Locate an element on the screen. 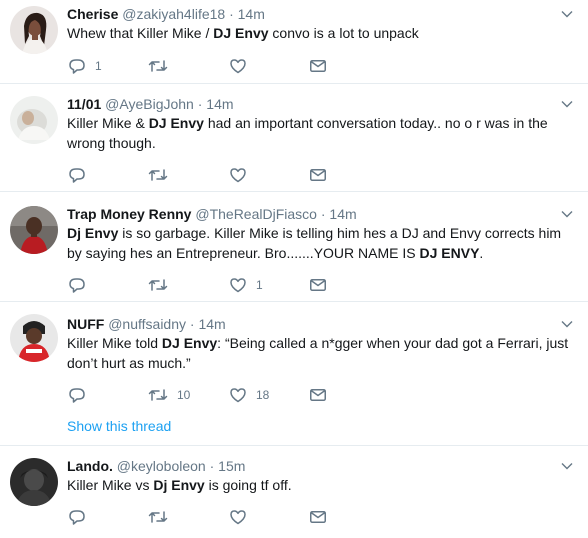  retweet-button: 10 is located at coordinates (168, 395).